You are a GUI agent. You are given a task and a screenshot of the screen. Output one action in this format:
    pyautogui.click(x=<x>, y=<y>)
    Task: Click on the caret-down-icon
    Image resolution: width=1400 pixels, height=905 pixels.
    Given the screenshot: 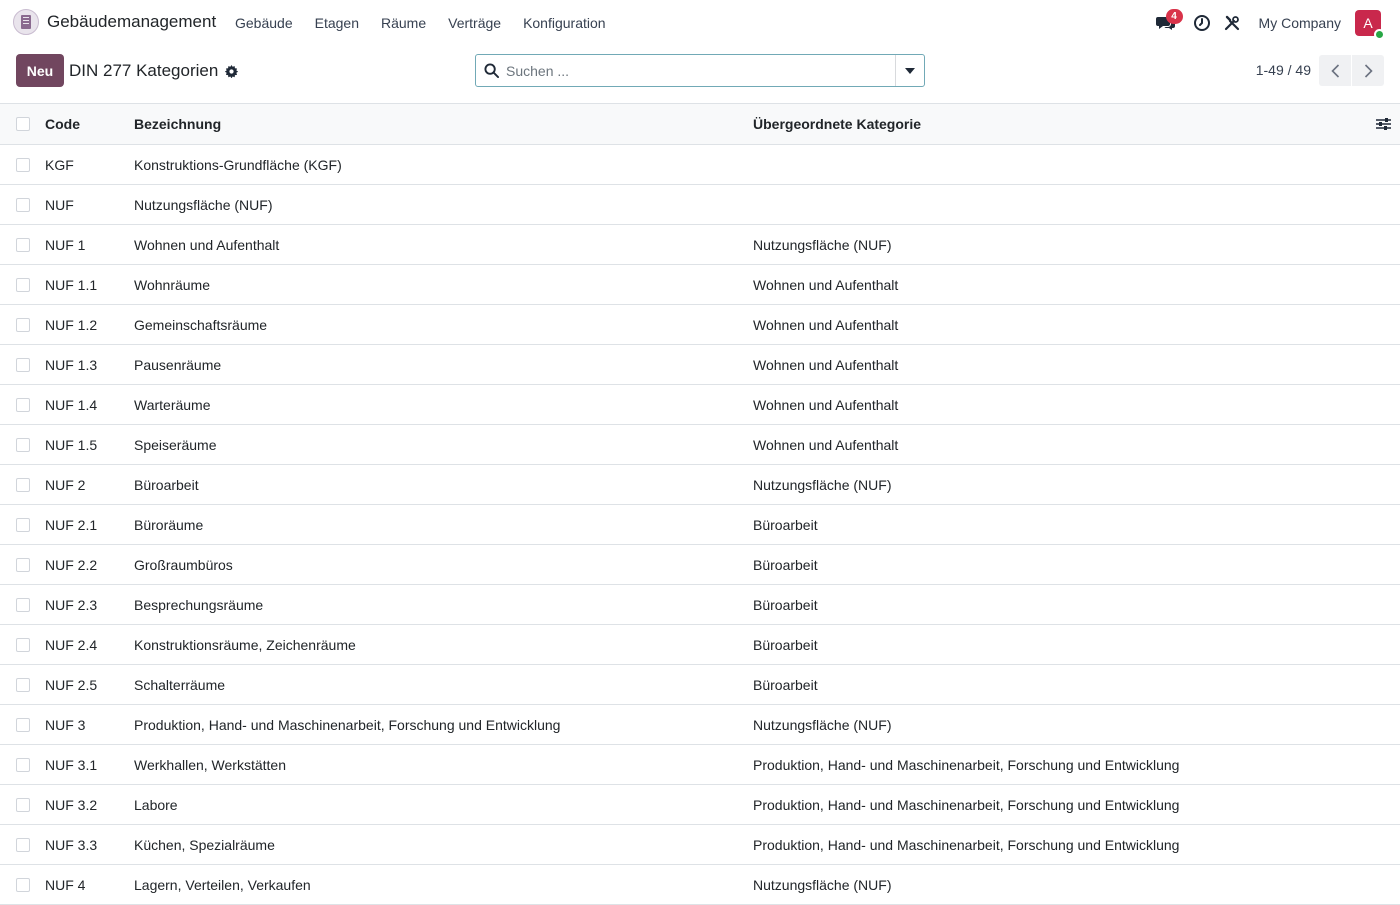 What is the action you would take?
    pyautogui.click(x=910, y=70)
    